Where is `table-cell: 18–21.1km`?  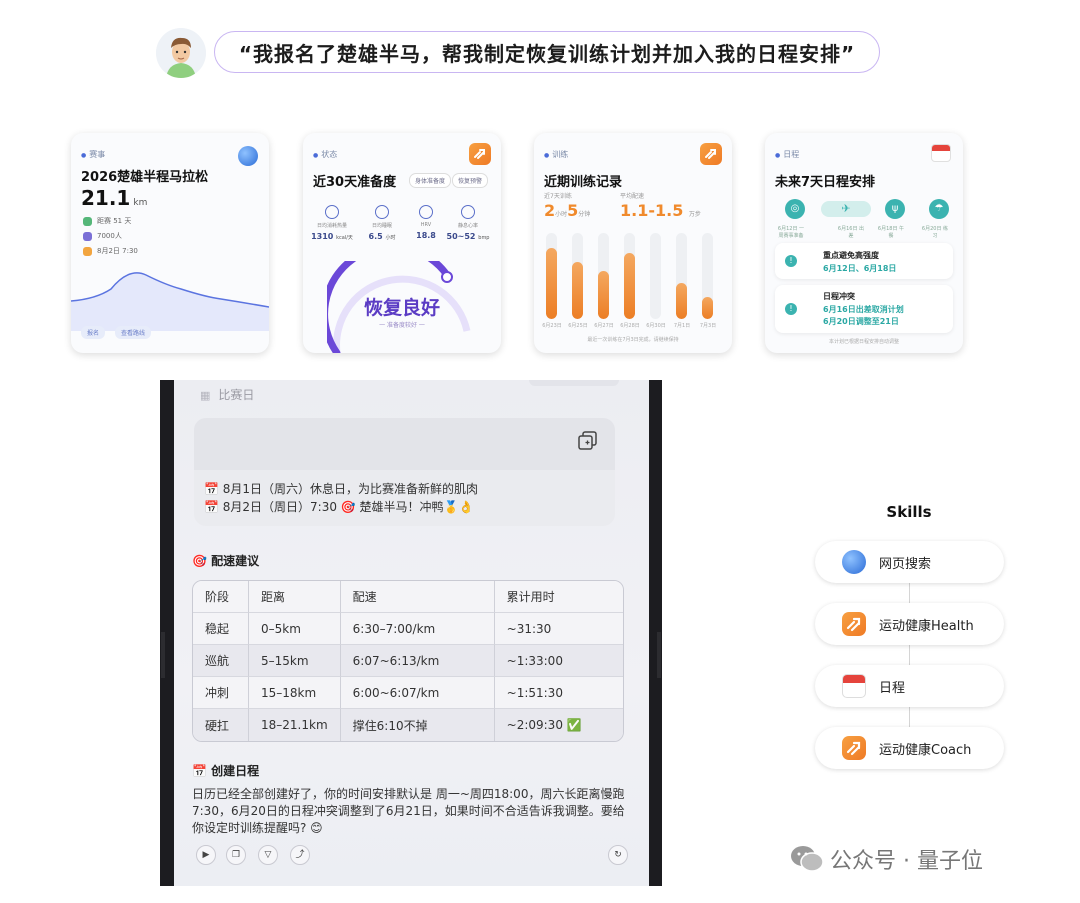
table-cell: 18–21.1km is located at coordinates (295, 725).